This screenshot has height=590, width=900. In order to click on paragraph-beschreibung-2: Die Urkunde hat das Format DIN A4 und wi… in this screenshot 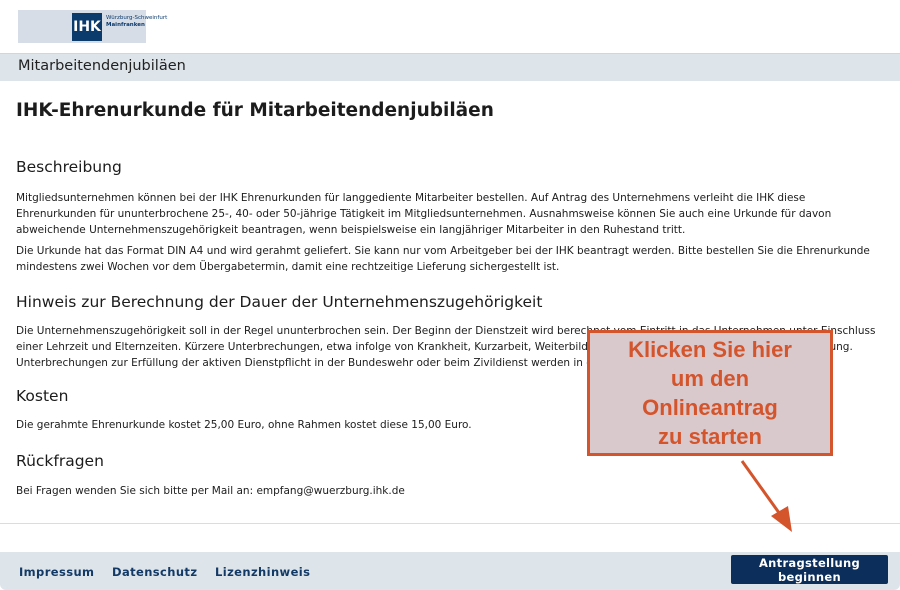, I will do `click(443, 259)`.